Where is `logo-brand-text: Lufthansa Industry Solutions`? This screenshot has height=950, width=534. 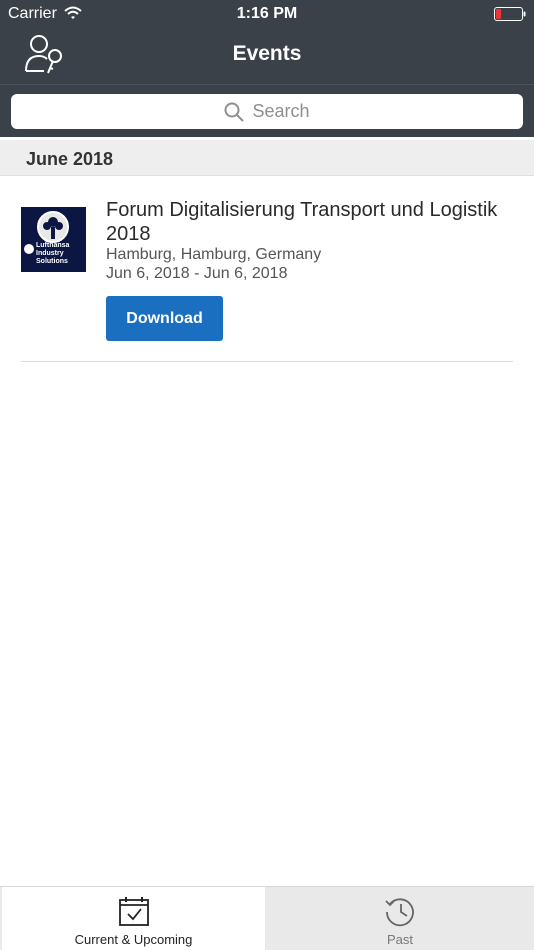 logo-brand-text: Lufthansa Industry Solutions is located at coordinates (53, 253).